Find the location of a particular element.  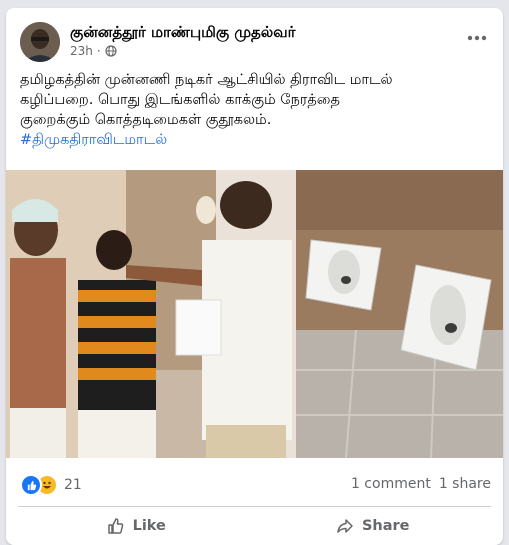

more-options-button is located at coordinates (477, 38).